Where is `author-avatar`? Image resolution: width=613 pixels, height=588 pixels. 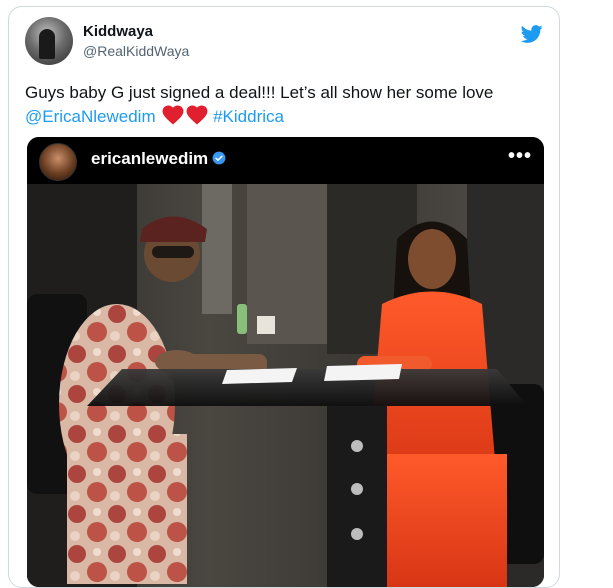
author-avatar is located at coordinates (49, 41).